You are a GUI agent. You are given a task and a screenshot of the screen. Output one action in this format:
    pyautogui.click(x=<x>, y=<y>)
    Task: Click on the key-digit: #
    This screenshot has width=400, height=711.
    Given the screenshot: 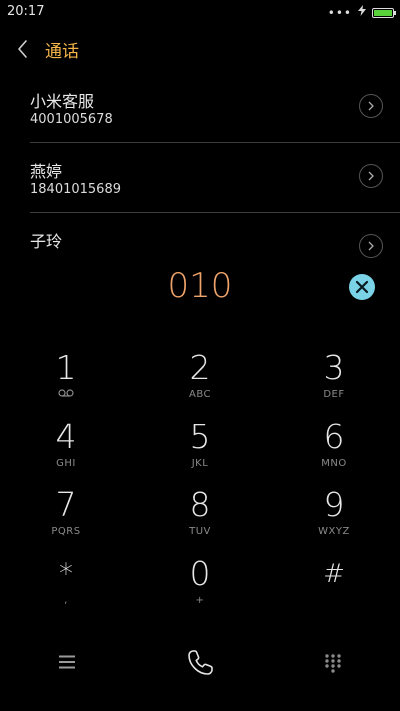 What is the action you would take?
    pyautogui.click(x=334, y=574)
    